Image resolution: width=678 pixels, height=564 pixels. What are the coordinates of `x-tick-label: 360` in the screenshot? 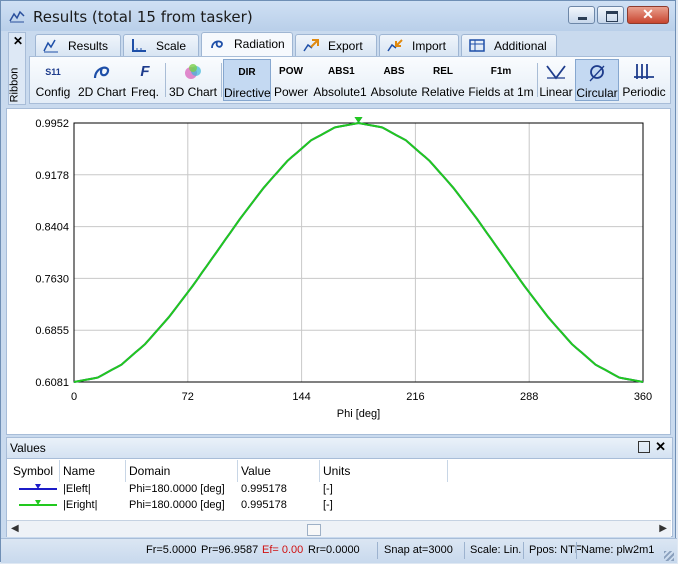 It's located at (643, 397).